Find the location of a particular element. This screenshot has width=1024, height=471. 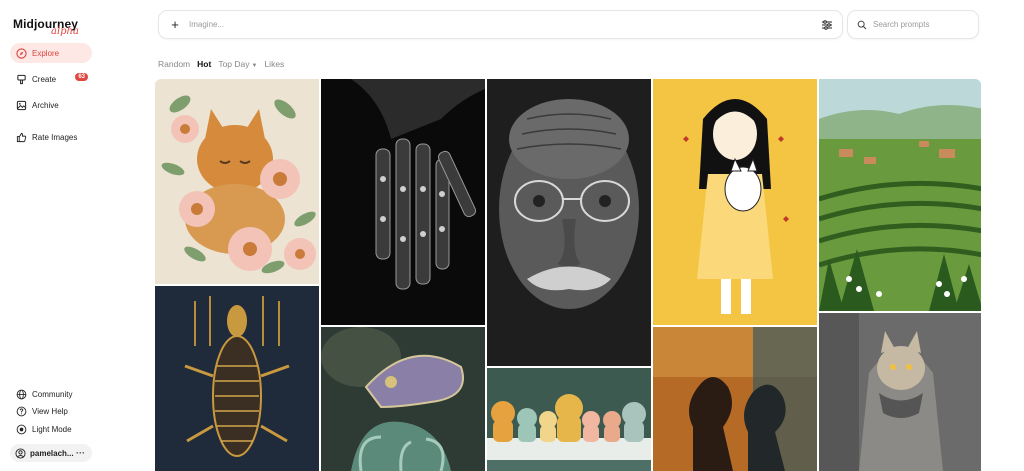

sidebar-item-archive: Archive is located at coordinates (51, 105).